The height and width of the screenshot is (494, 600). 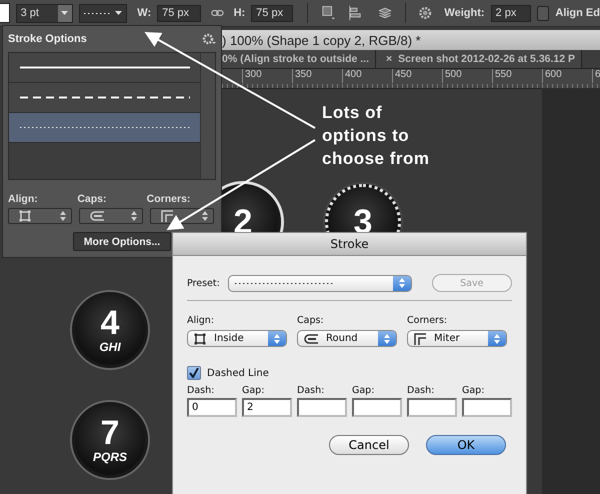 I want to click on solid-stroke-icon, so click(x=105, y=67).